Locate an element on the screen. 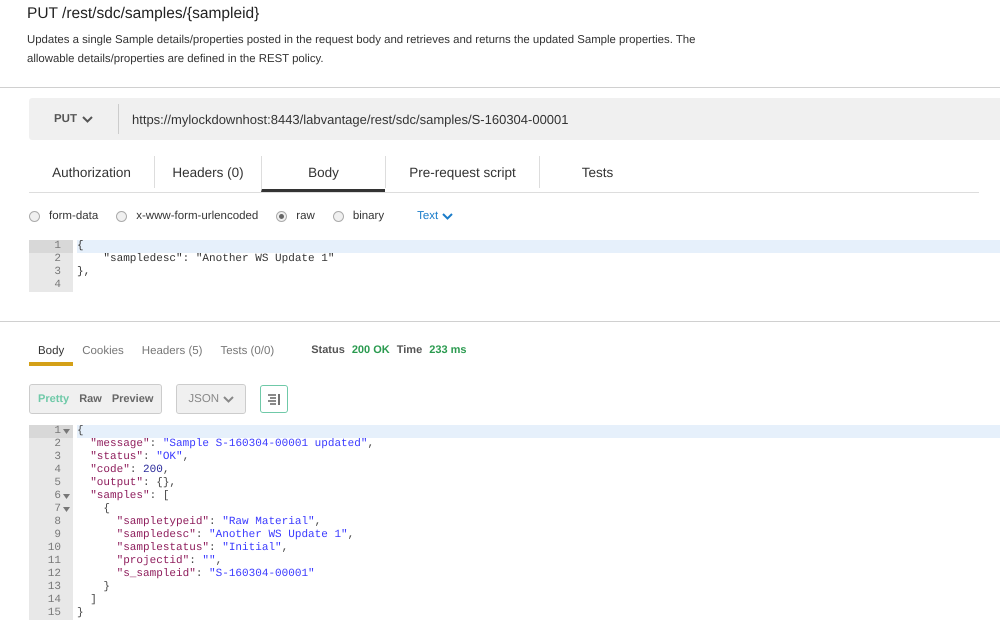  line-number: 10 is located at coordinates (54, 548).